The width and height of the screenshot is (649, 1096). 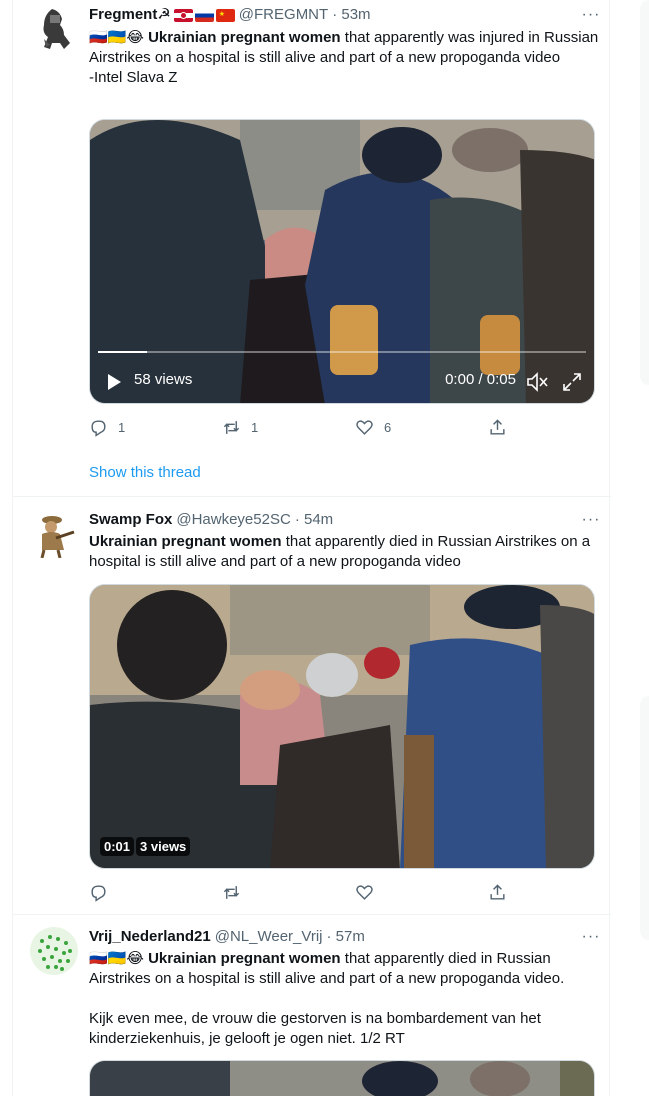 What do you see at coordinates (342, 373) in the screenshot?
I see `video-controls: 58 views 0:00 / 0:05` at bounding box center [342, 373].